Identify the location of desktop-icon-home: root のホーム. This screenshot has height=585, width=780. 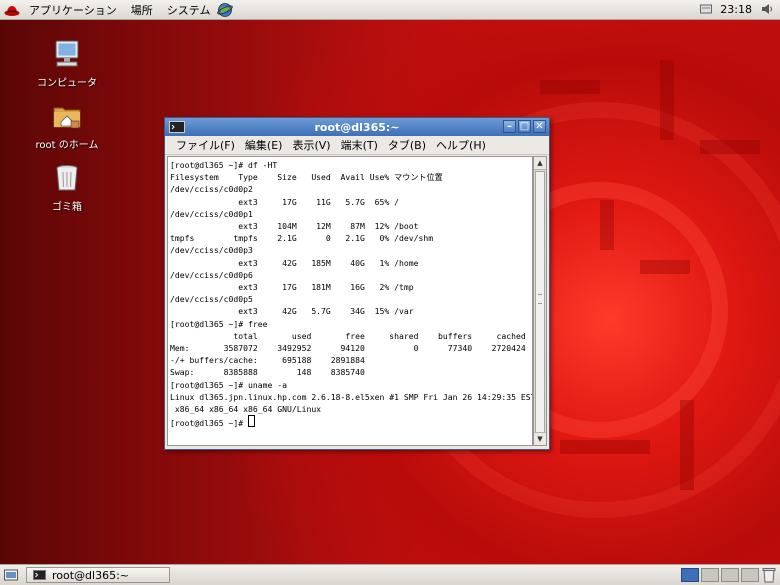
(67, 125).